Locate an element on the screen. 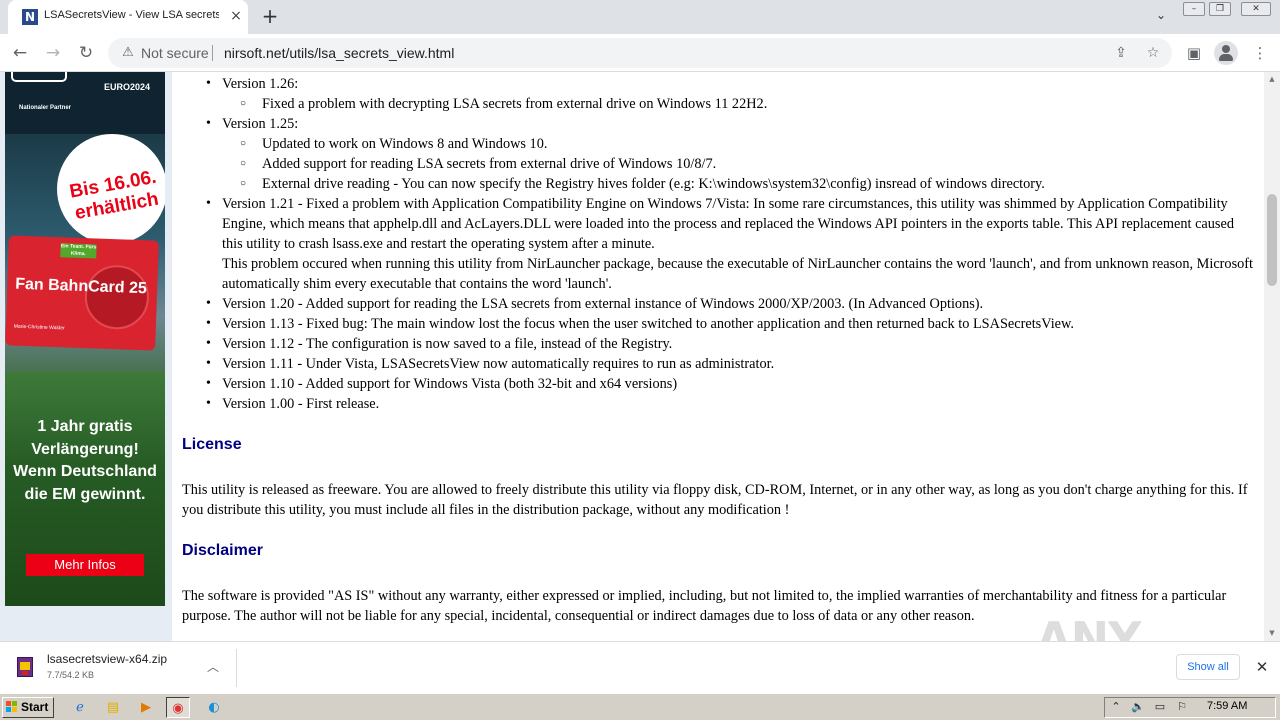 The height and width of the screenshot is (720, 1280). system-tray: ⌃ 🔈 ▭ ⚐ 7:59 AM is located at coordinates (1190, 707).